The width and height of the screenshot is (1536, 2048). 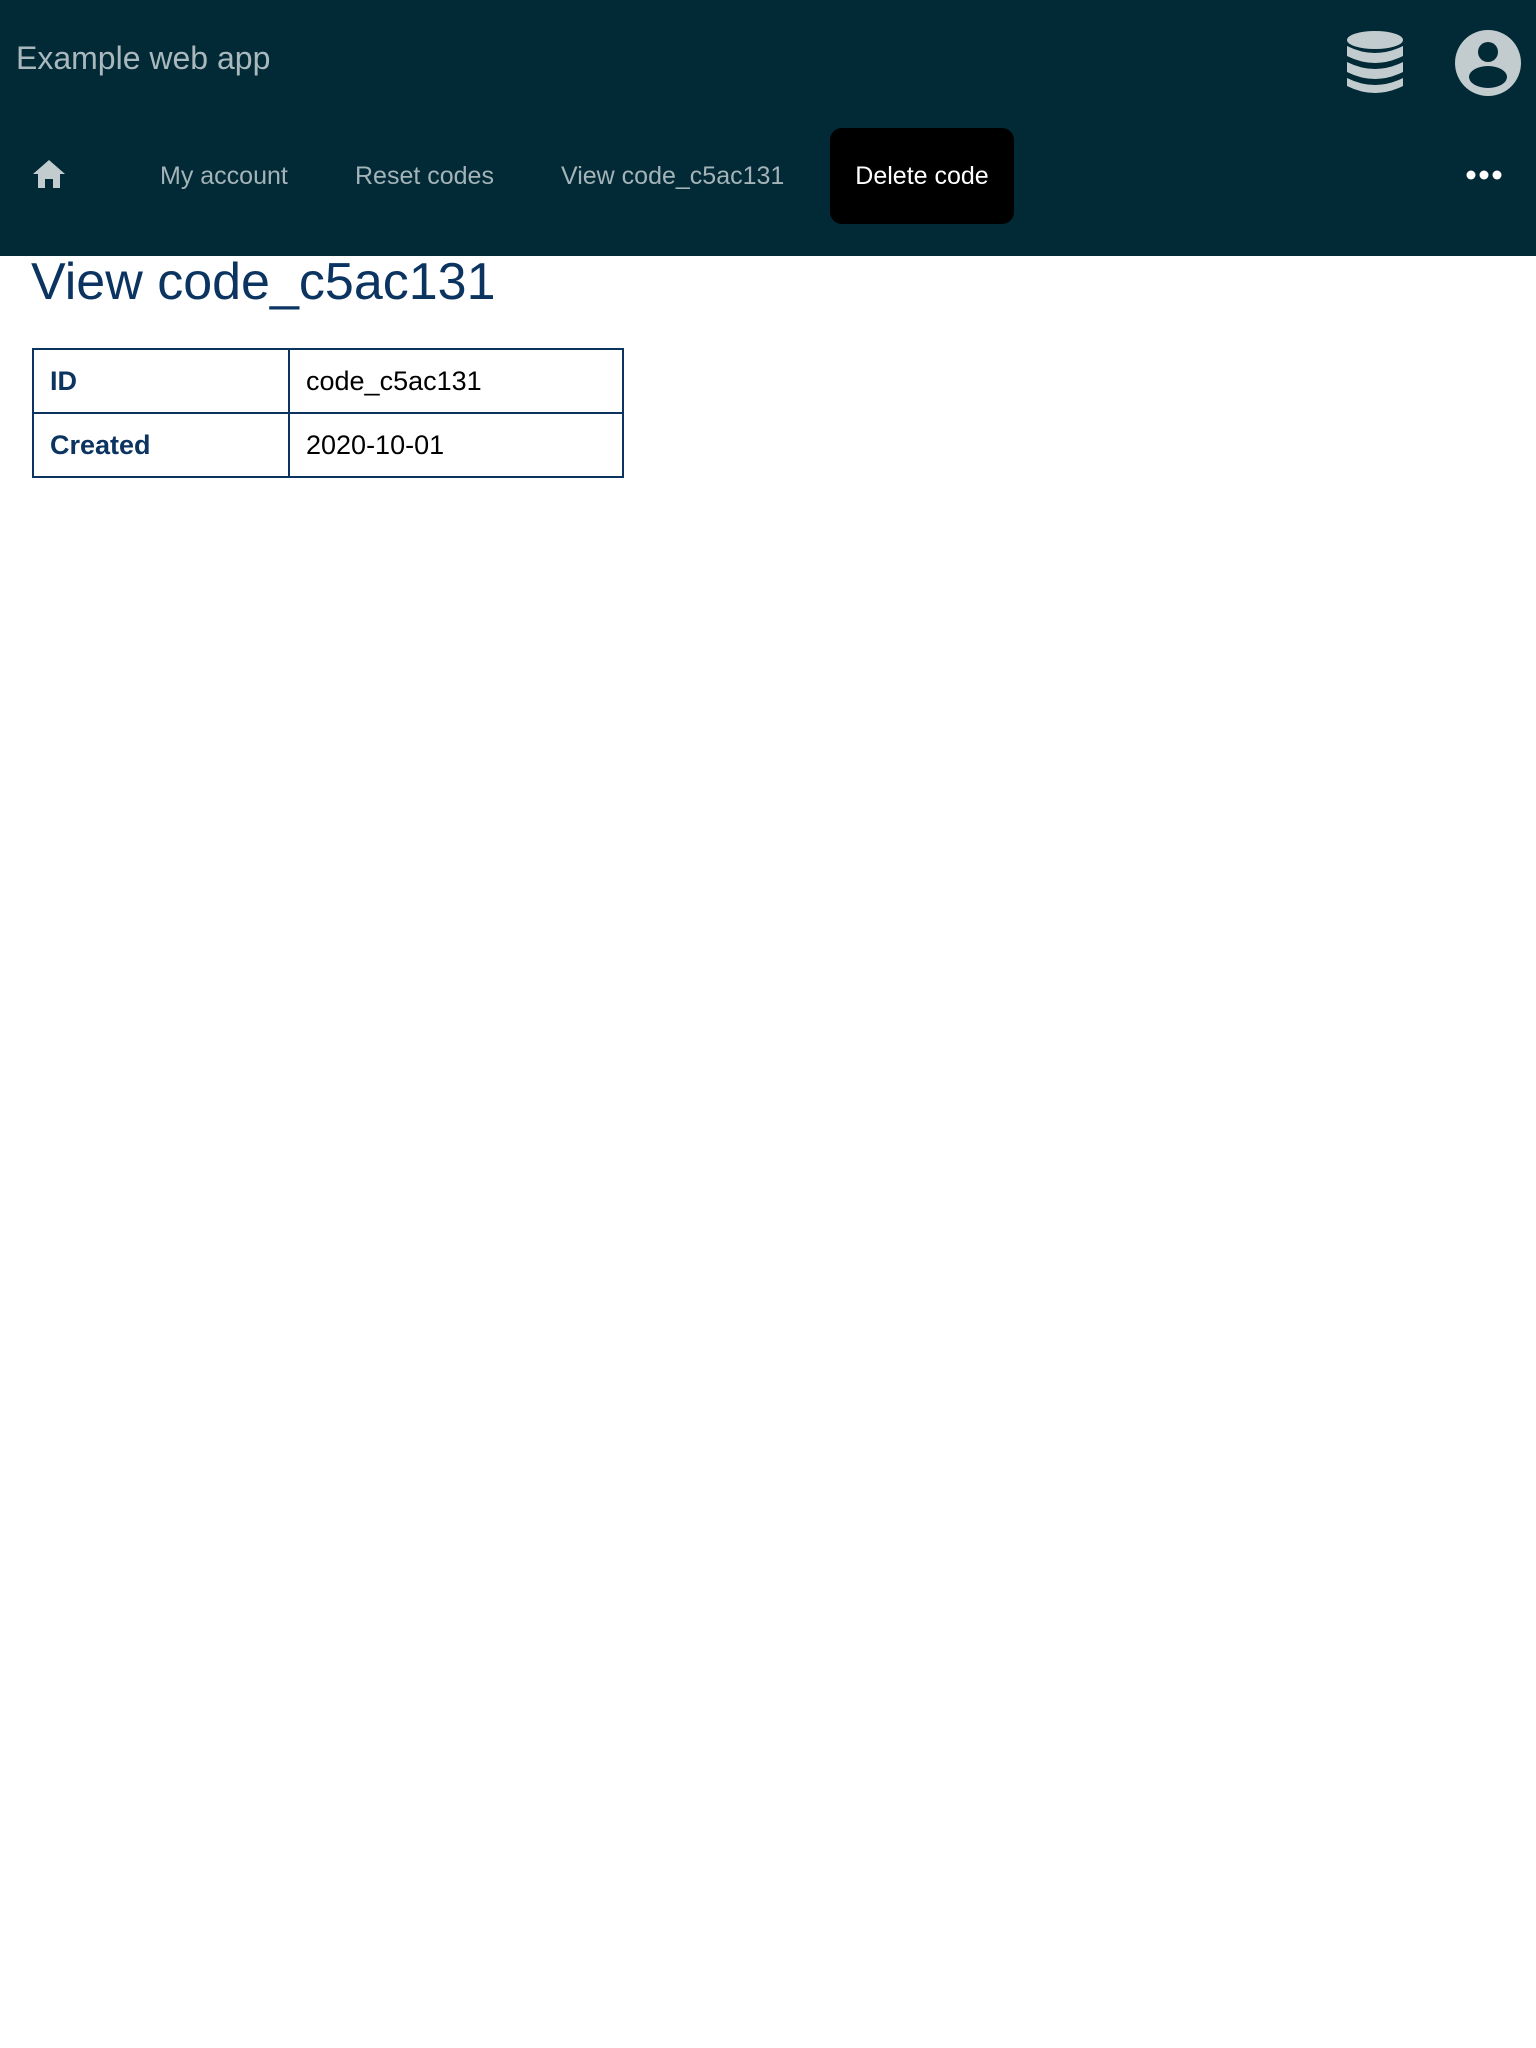 What do you see at coordinates (456, 445) in the screenshot?
I see `row-value: 2020-10-01` at bounding box center [456, 445].